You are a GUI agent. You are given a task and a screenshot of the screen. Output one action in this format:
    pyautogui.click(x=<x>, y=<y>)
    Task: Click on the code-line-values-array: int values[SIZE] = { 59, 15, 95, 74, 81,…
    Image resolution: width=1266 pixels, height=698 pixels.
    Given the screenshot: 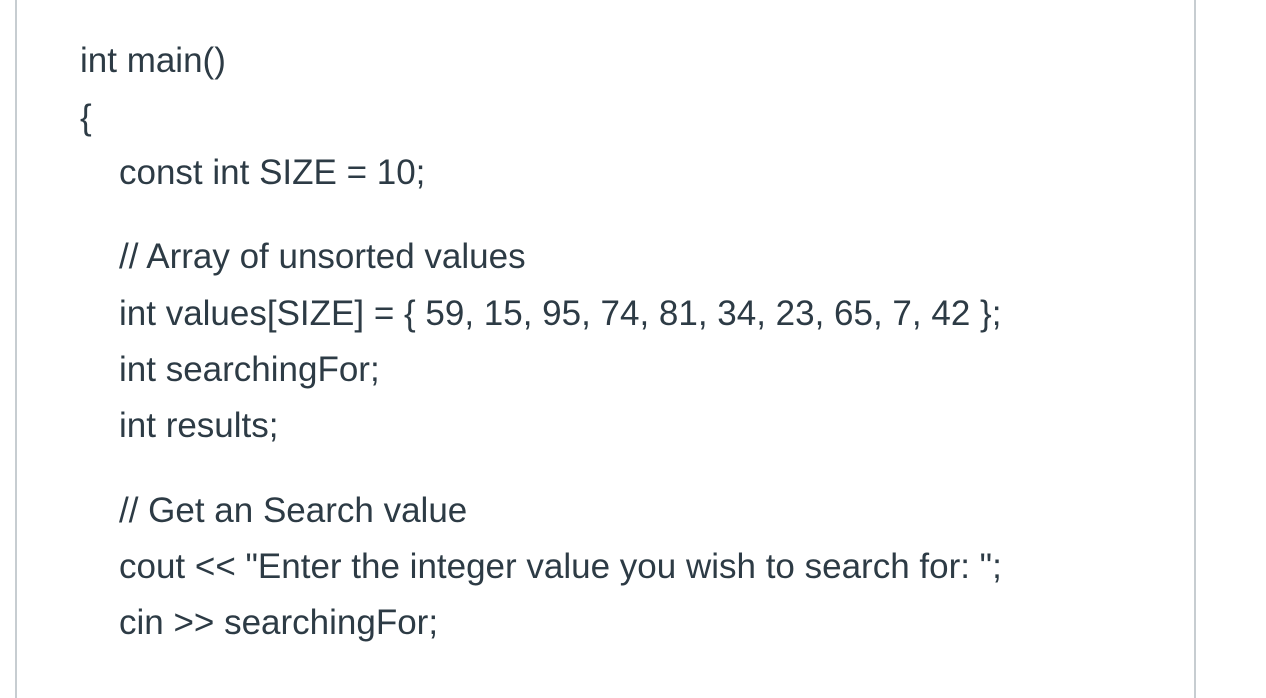 What is the action you would take?
    pyautogui.click(x=560, y=313)
    